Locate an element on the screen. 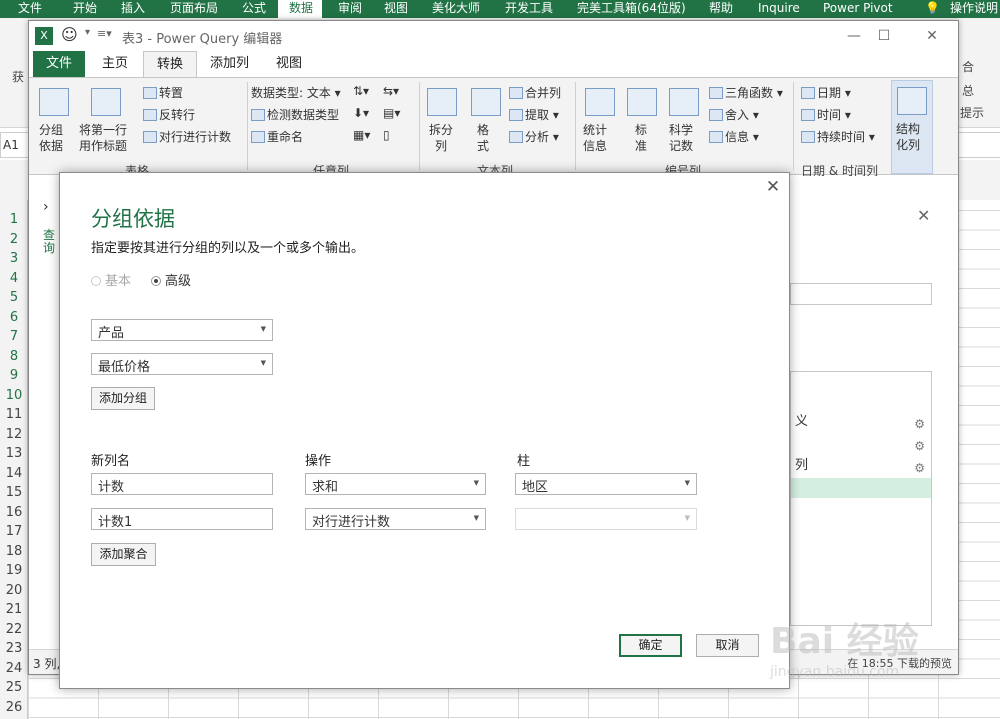  row-header: 14 is located at coordinates (14, 473).